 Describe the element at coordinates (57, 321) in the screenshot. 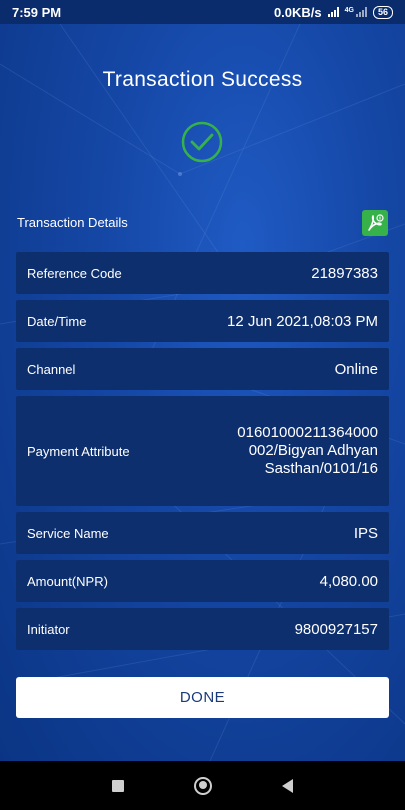

I see `row-label: Date/Time` at that location.